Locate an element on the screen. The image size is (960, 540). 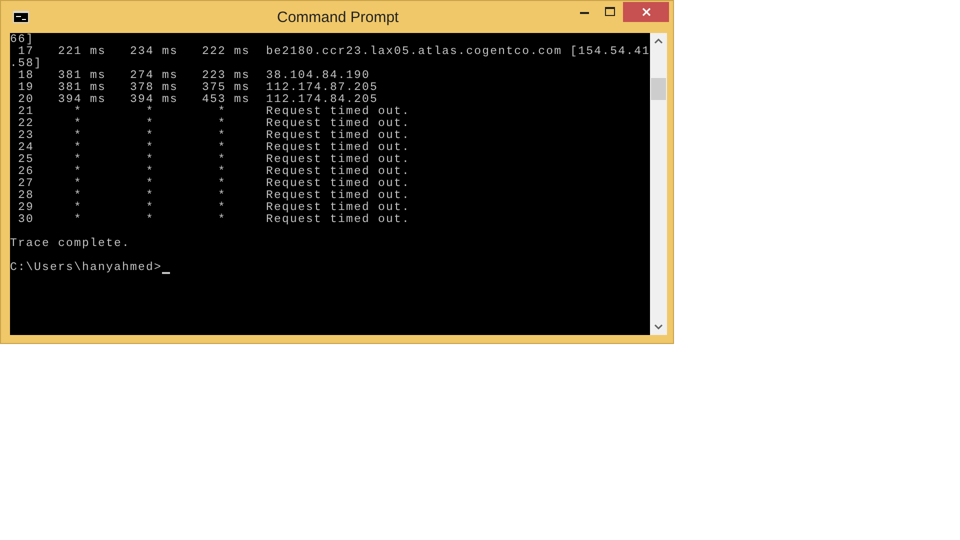
console-line: 28 * * * Request timed out. is located at coordinates (213, 196).